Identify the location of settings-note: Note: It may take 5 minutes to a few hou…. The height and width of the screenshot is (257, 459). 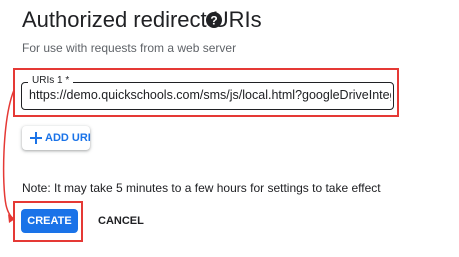
(201, 188).